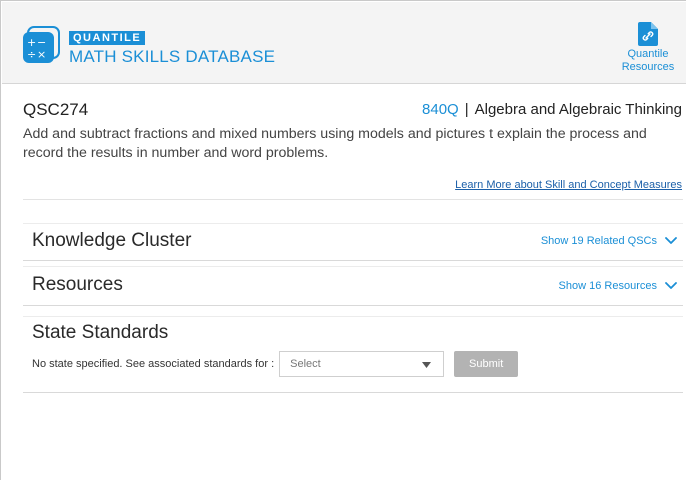 The image size is (686, 480). Describe the element at coordinates (353, 286) in the screenshot. I see `resources-panel: Resources Show 16 Resources` at that location.